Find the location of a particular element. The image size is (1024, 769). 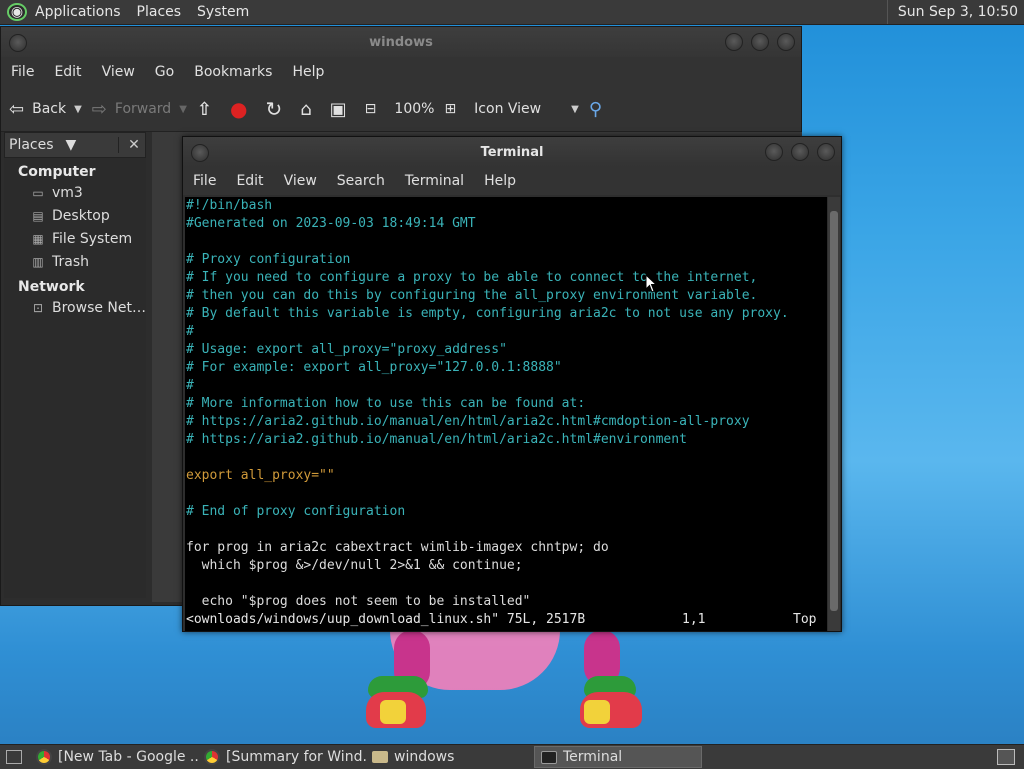

up-button: ⇧ is located at coordinates (208, 109).